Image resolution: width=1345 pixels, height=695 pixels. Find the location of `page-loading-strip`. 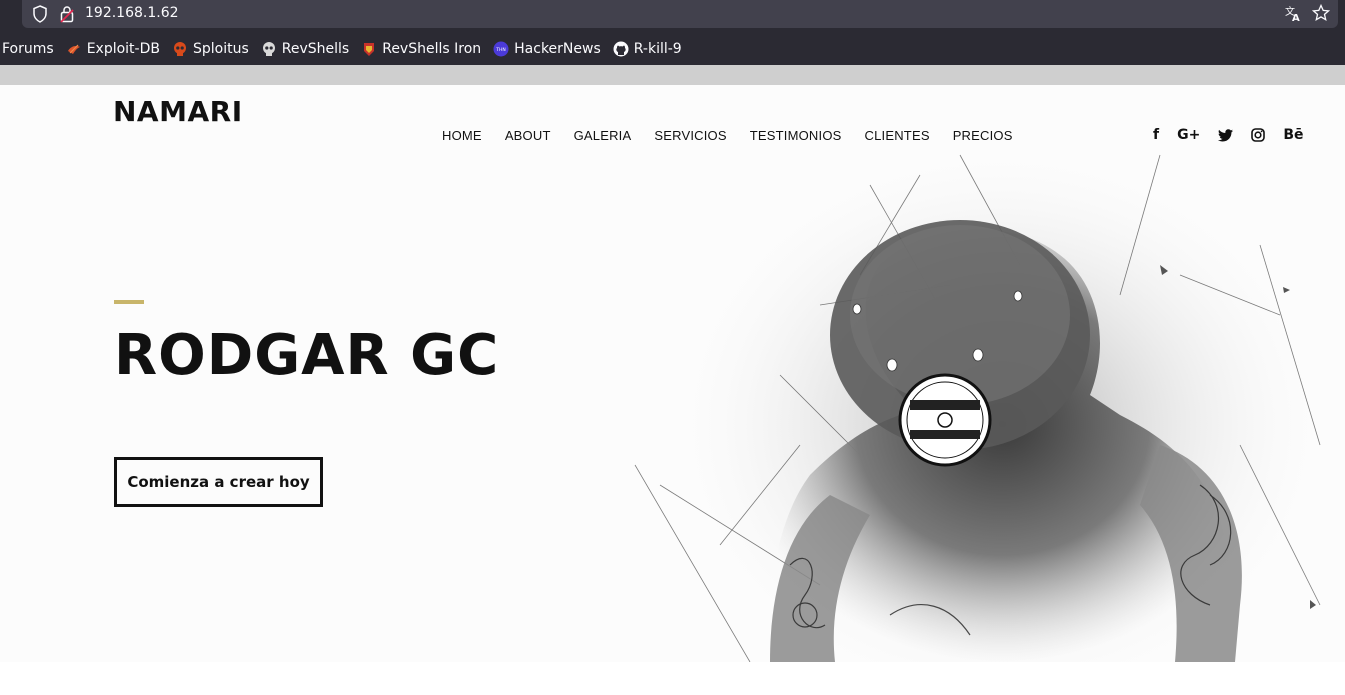

page-loading-strip is located at coordinates (672, 75).